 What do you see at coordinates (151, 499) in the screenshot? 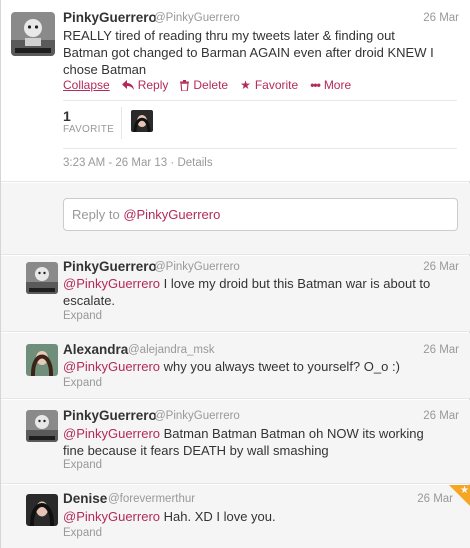
I see `author-handle: @forevermerthur` at bounding box center [151, 499].